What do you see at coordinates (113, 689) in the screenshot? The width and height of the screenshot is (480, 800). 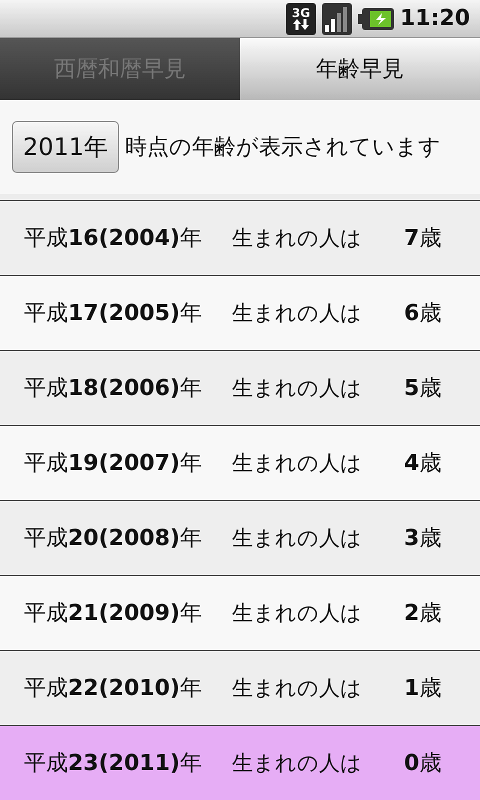 I see `birth-year: 平成22(2010)年` at bounding box center [113, 689].